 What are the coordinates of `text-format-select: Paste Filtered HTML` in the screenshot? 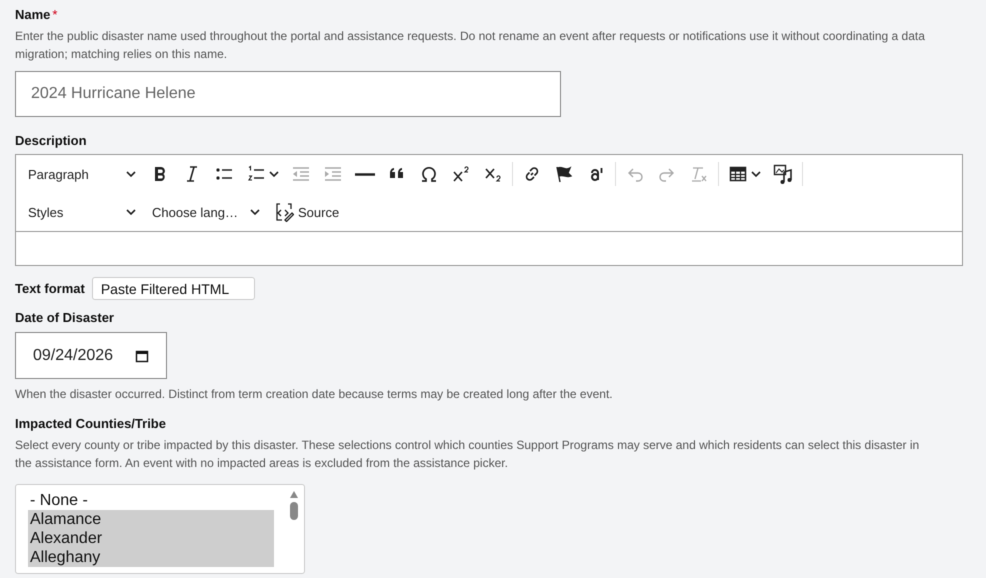 It's located at (173, 288).